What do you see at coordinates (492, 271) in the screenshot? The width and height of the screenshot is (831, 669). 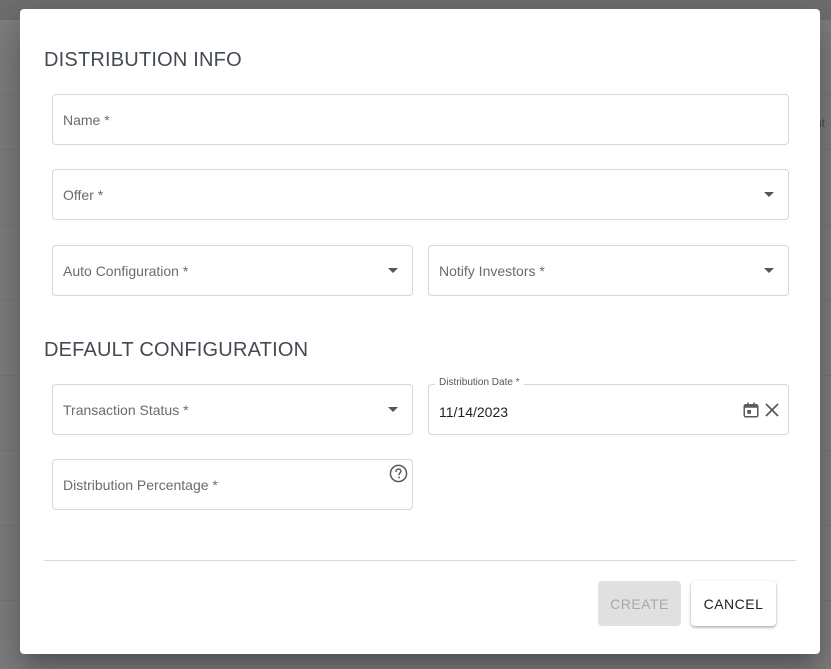 I see `notify-investors-placeholder: Notify Investors *` at bounding box center [492, 271].